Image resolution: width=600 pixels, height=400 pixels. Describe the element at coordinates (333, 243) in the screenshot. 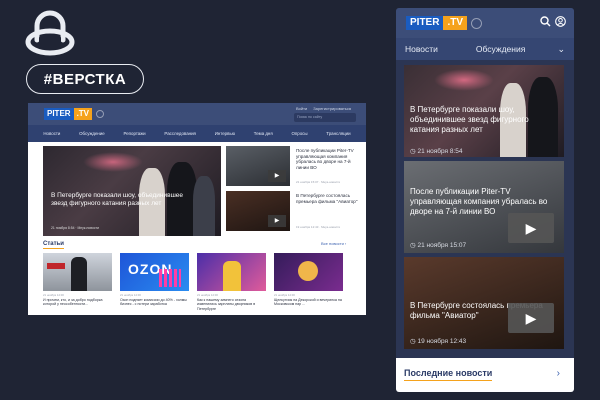

I see `all-news-link: Все новости ›` at that location.